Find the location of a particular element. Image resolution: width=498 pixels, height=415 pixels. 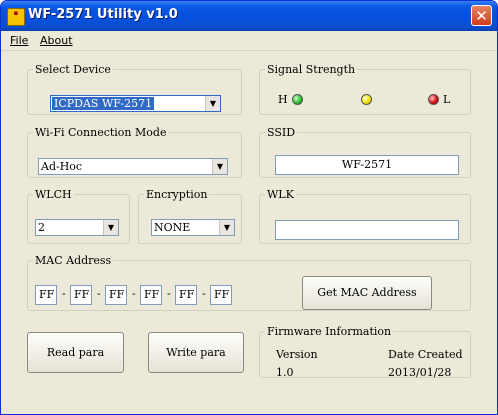

signal-low-label: L is located at coordinates (447, 99).